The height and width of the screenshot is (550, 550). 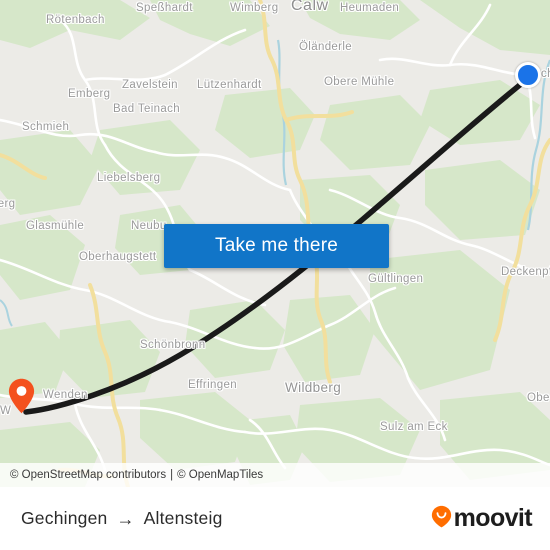 I want to click on map-pin-icon, so click(x=21, y=396).